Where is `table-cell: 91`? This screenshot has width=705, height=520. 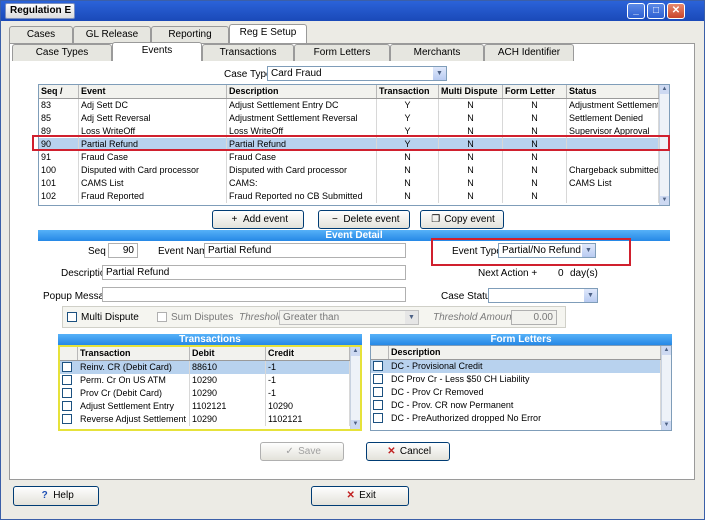
table-cell: 91 is located at coordinates (59, 157).